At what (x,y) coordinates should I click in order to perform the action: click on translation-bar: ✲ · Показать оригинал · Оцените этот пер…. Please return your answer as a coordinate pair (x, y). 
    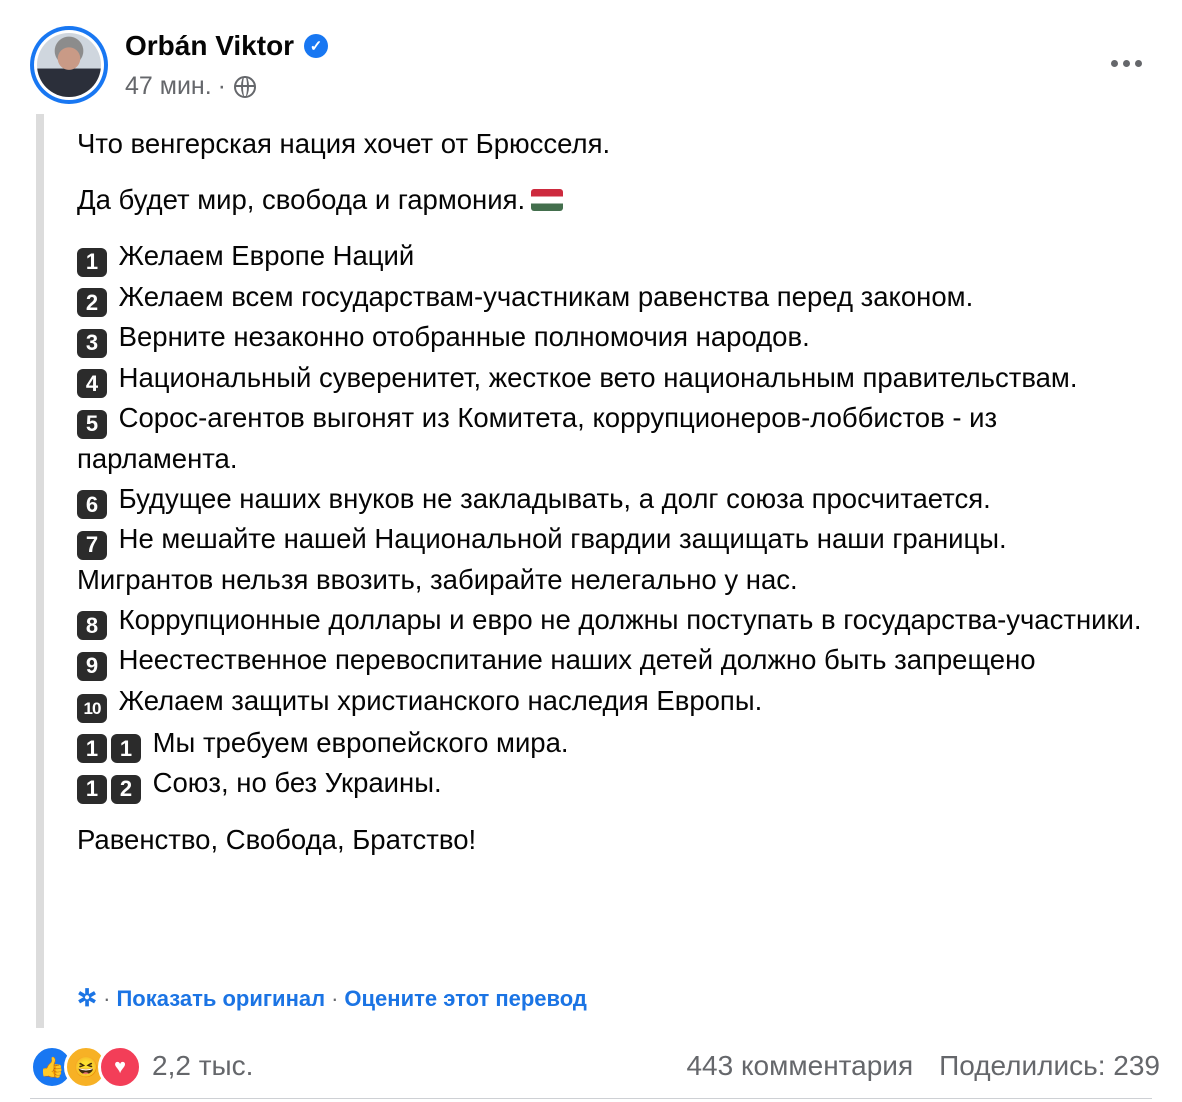
    Looking at the image, I should click on (332, 998).